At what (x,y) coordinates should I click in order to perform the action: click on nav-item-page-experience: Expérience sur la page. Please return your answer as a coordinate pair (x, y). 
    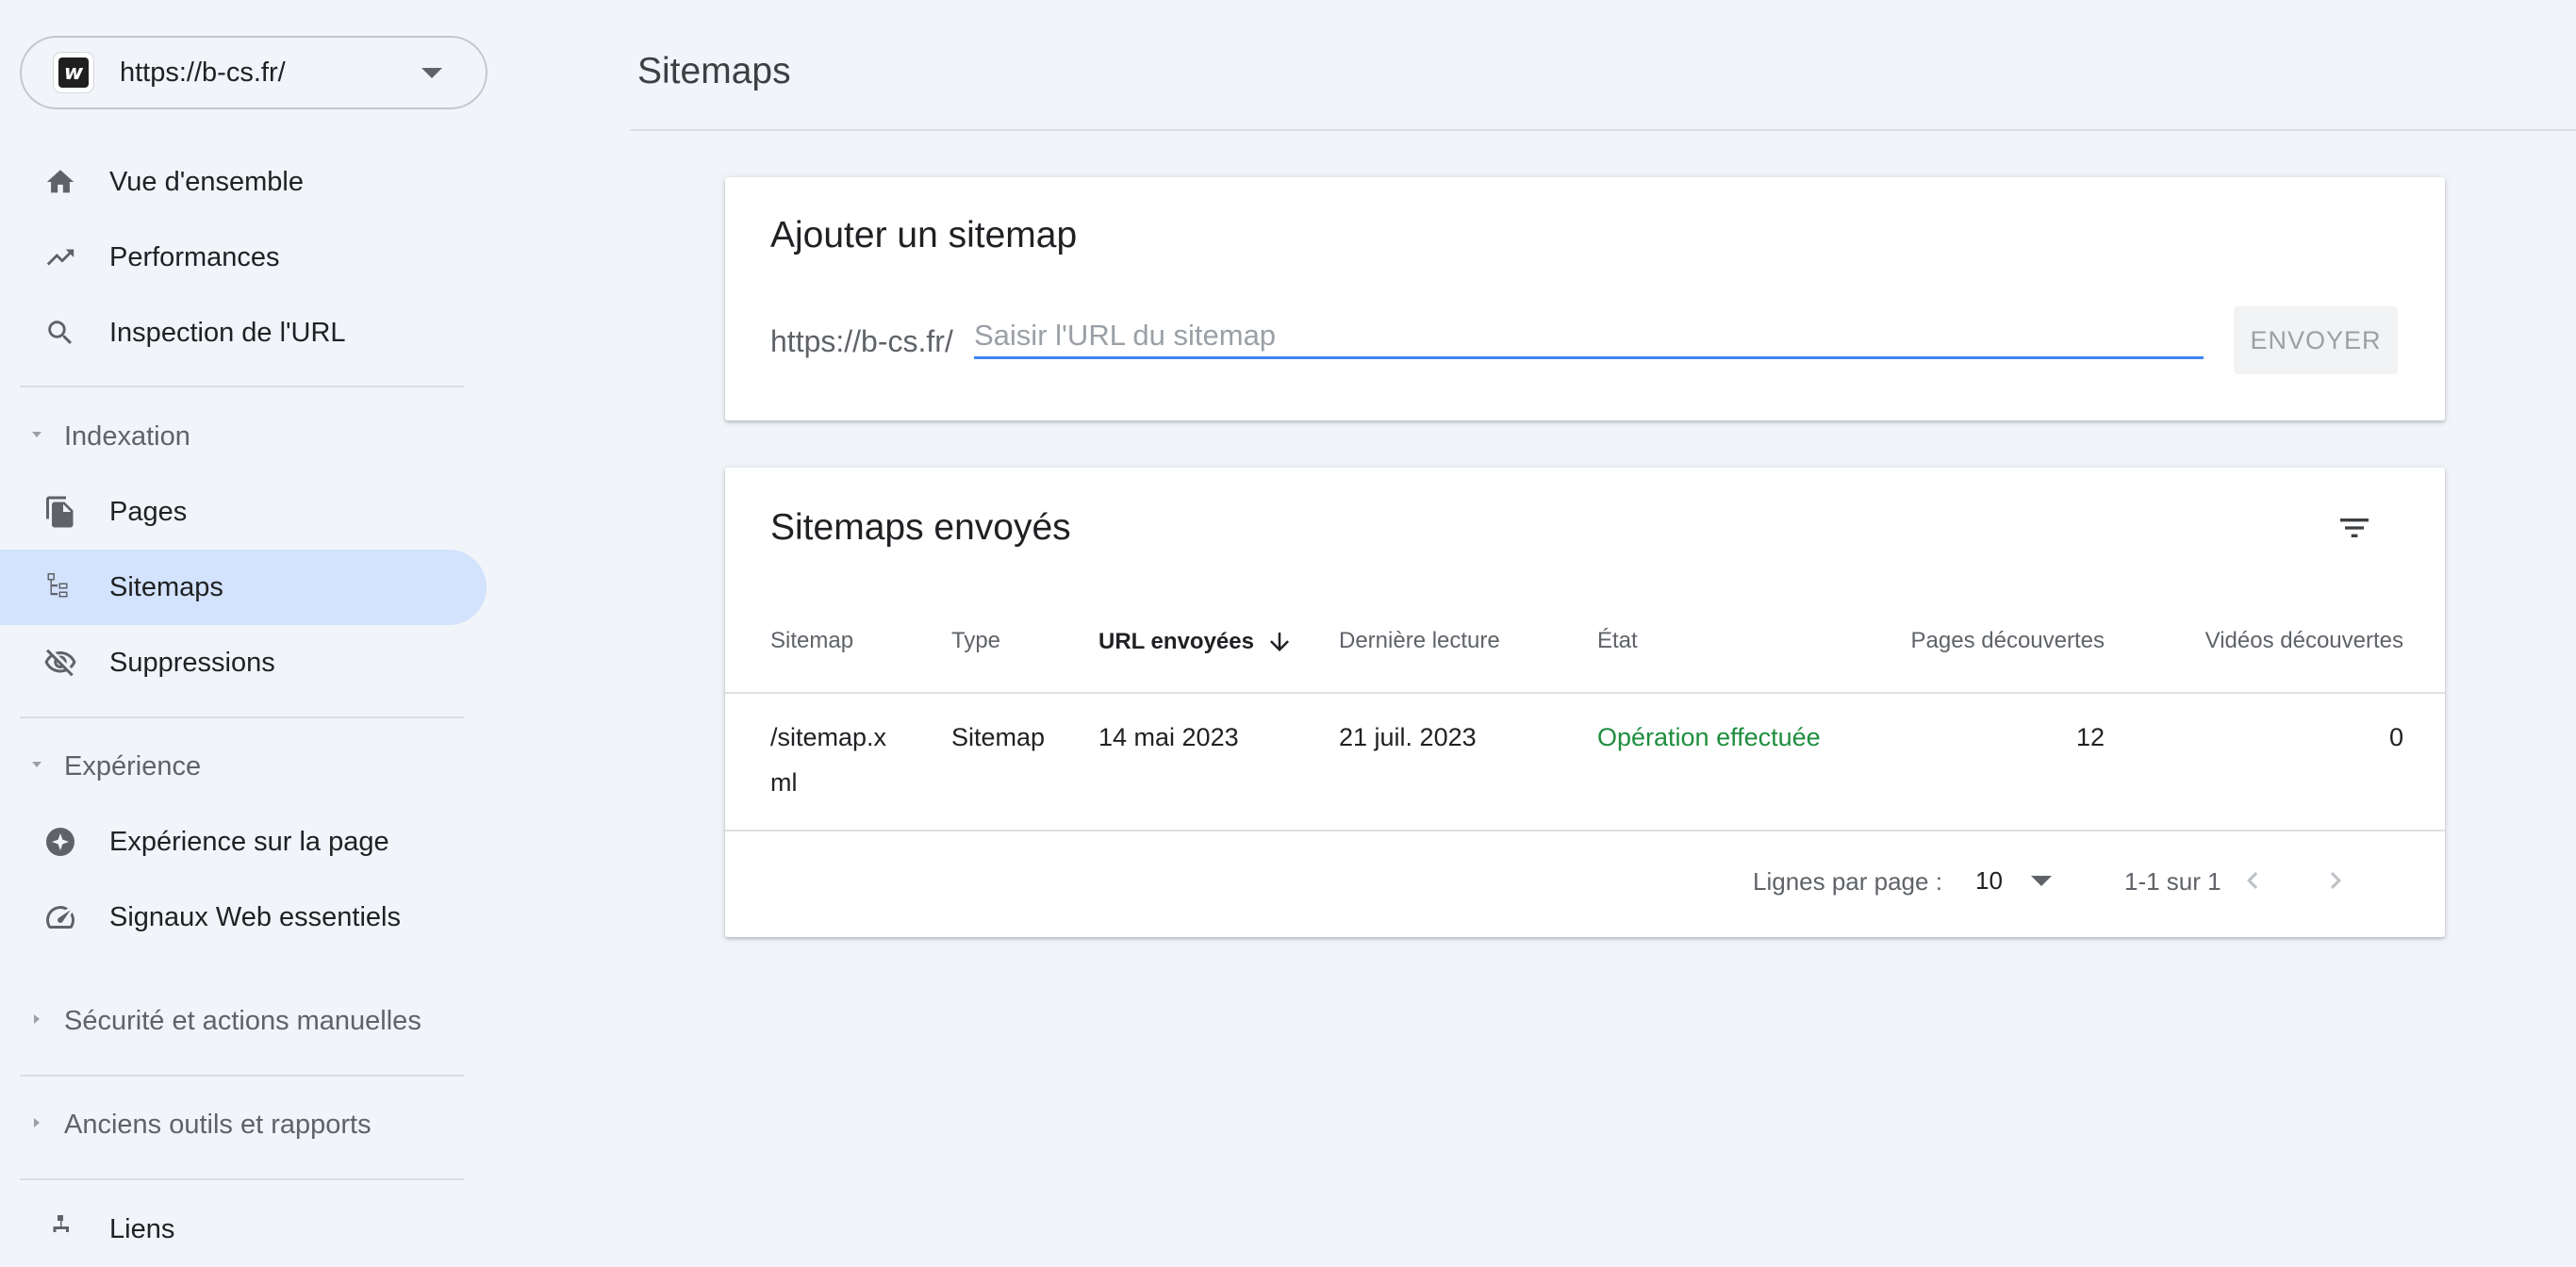
    Looking at the image, I should click on (243, 842).